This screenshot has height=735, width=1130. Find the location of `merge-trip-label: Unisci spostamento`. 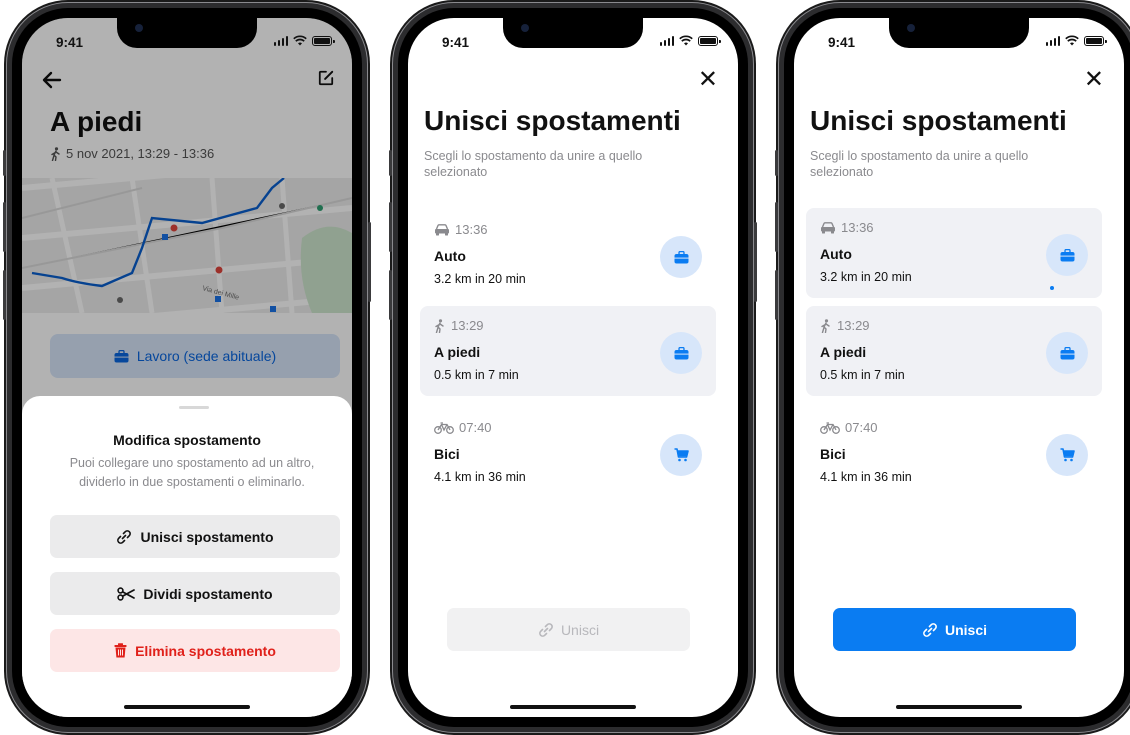

merge-trip-label: Unisci spostamento is located at coordinates (207, 536).